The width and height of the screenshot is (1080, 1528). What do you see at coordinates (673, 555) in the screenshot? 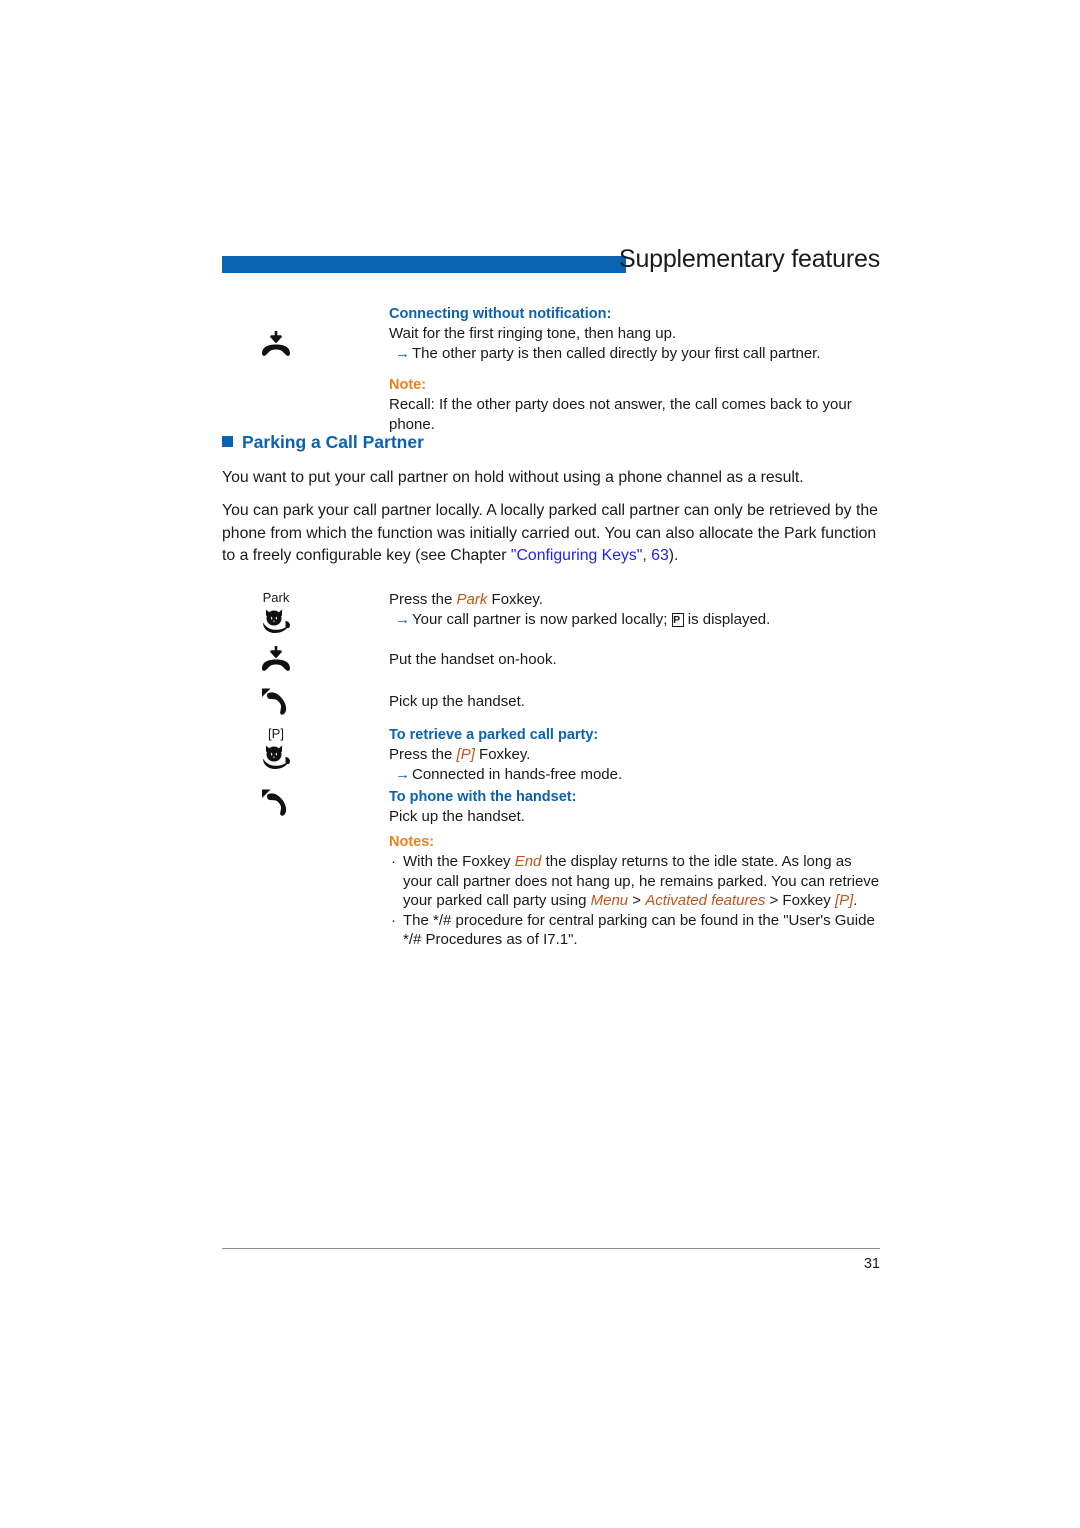
I see `paragraph-2-part-b: ).` at bounding box center [673, 555].